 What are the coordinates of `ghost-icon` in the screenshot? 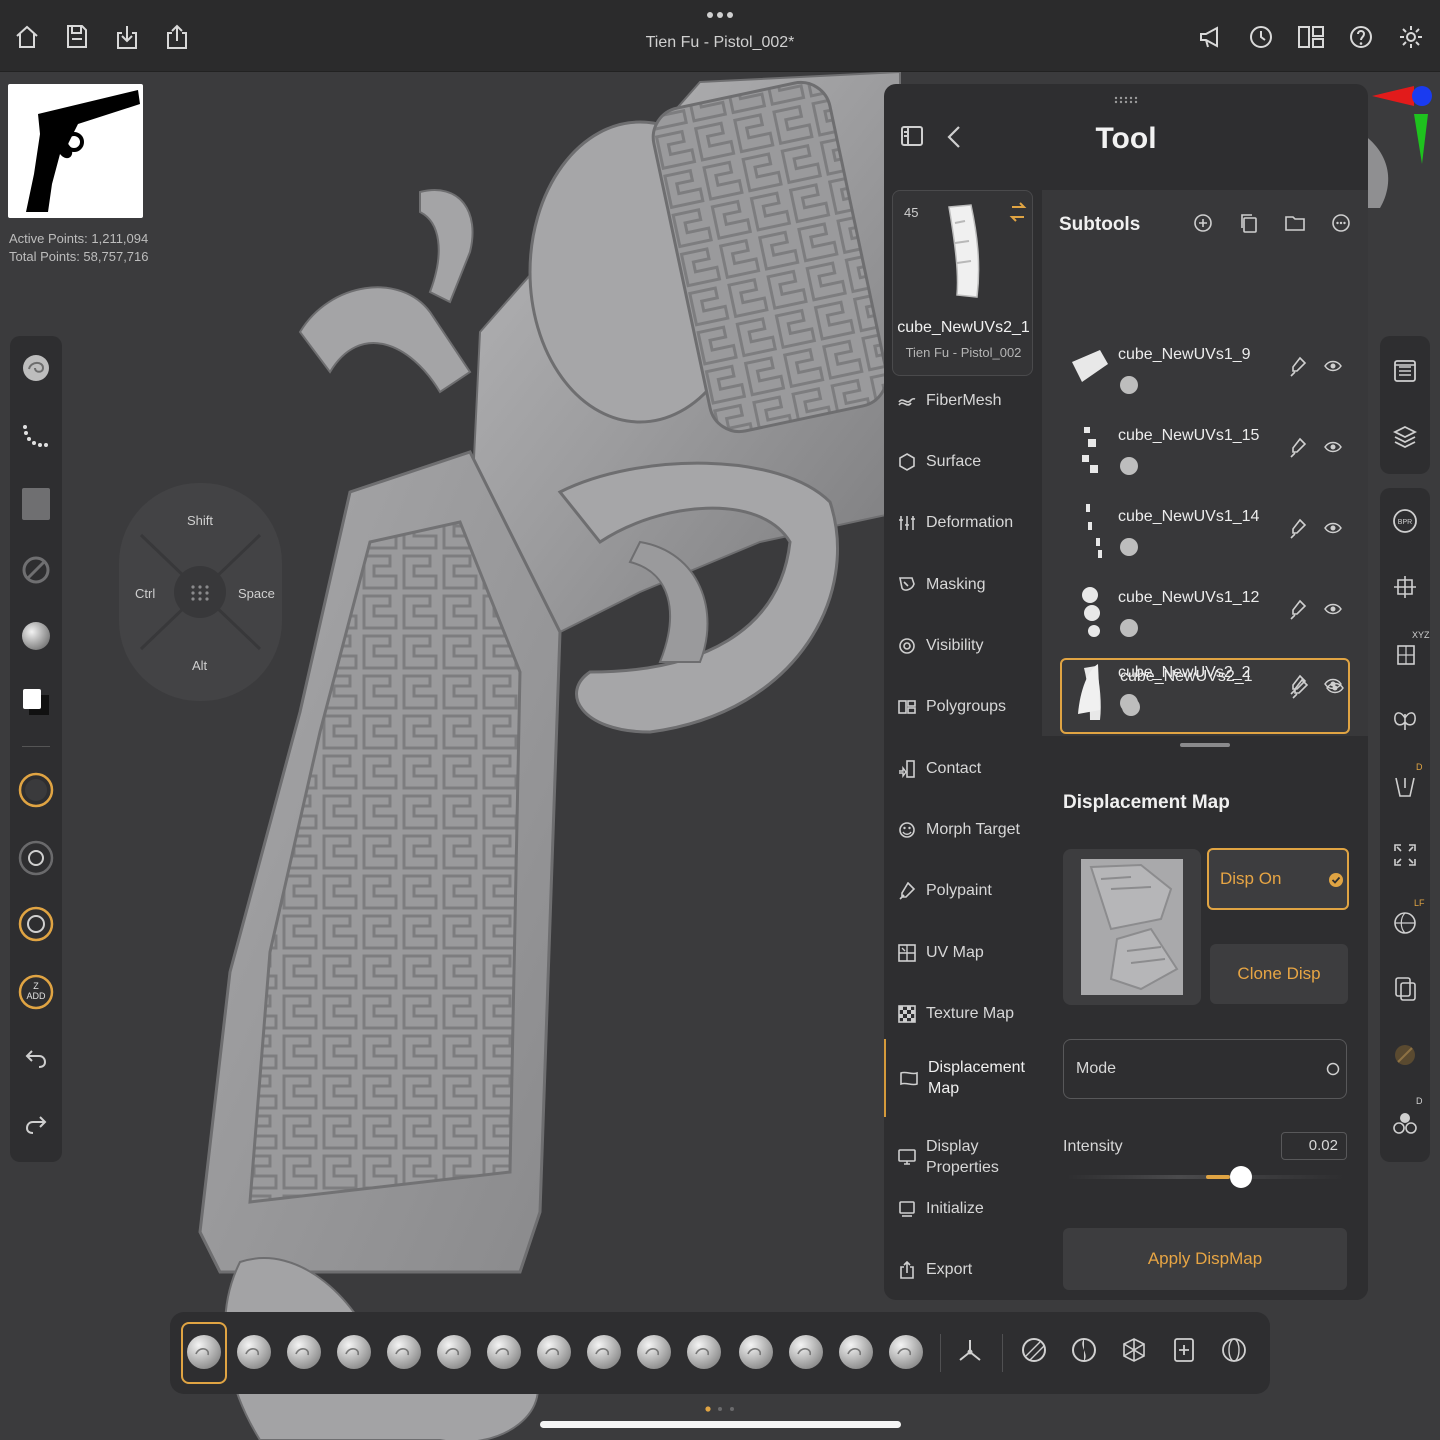 It's located at (1405, 1055).